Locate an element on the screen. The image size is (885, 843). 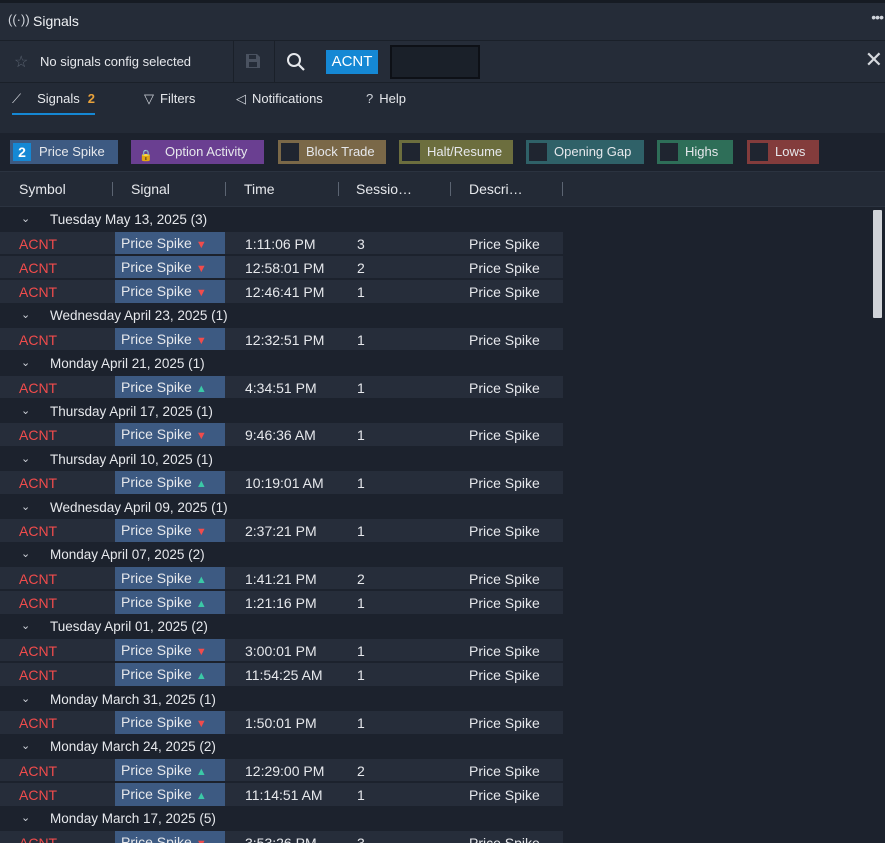
chip-block-trade: Block Trade is located at coordinates (332, 152).